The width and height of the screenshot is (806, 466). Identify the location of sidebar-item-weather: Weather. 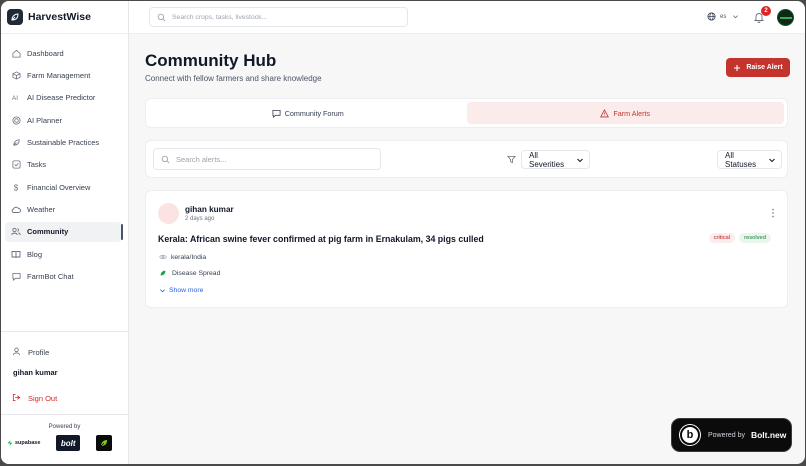
(63, 209).